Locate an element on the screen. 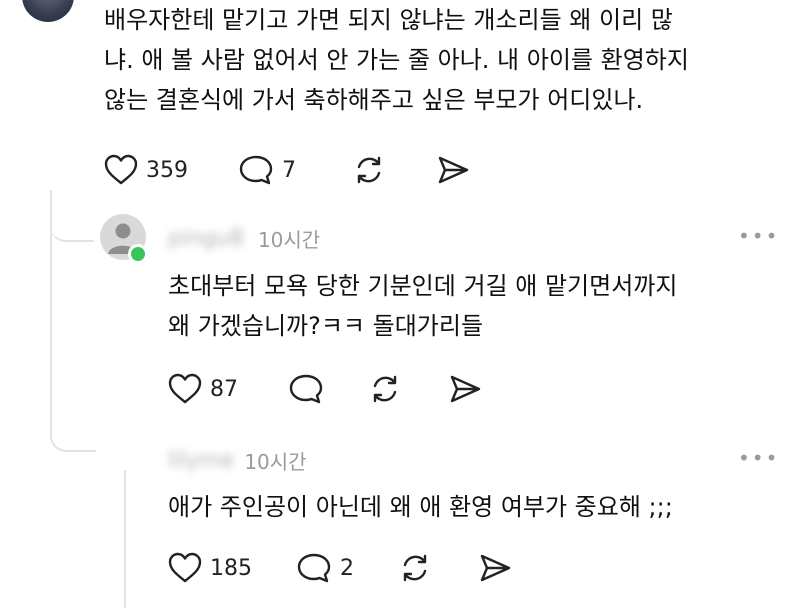  comment-text-line: 초대부터 모욕 당한 기분인데 거길 애 맡기면서까지 is located at coordinates (423, 286).